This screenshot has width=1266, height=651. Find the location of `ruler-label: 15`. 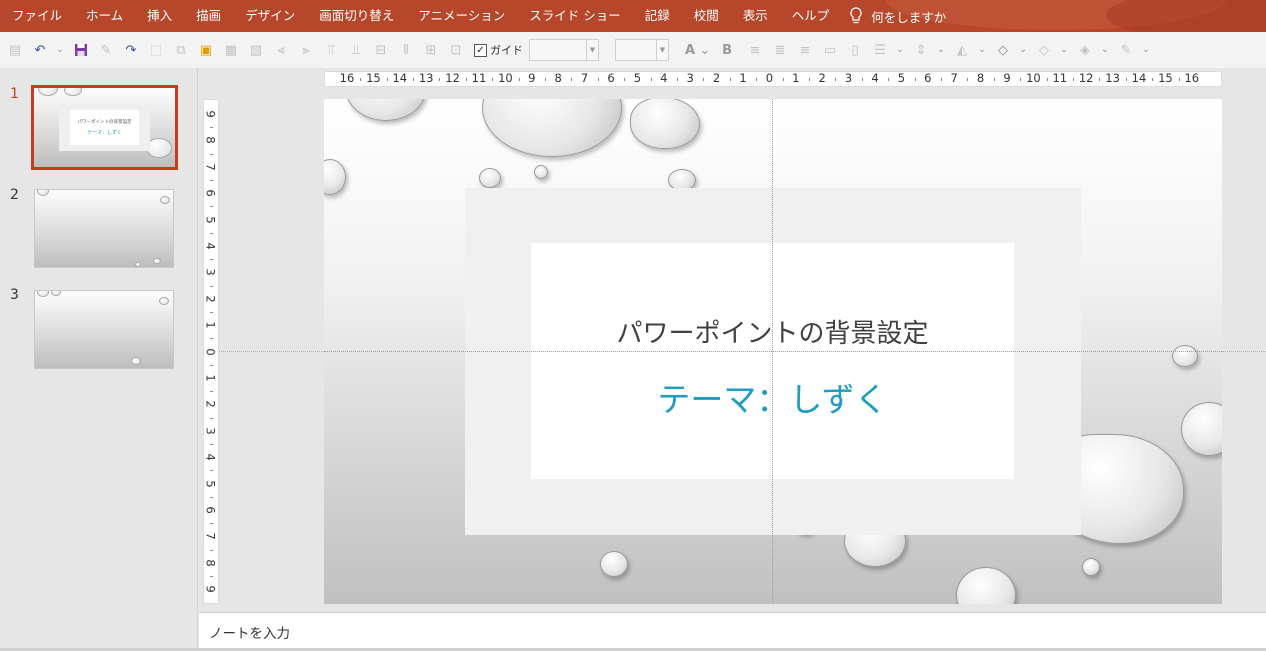

ruler-label: 15 is located at coordinates (1165, 78).